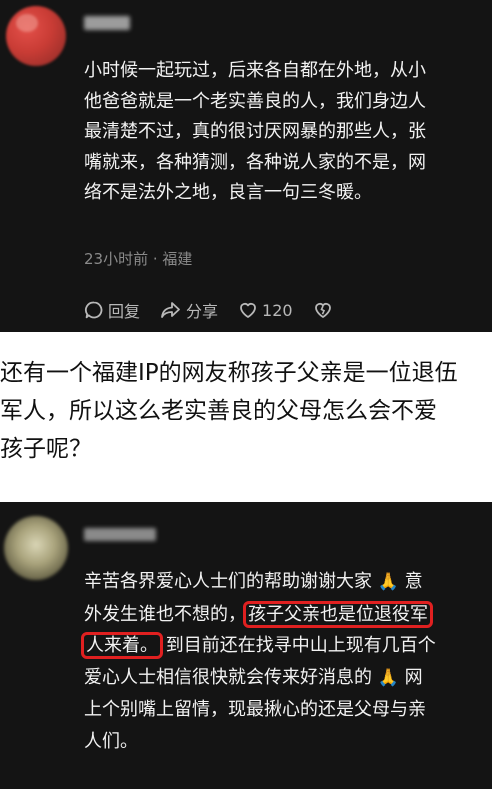 The height and width of the screenshot is (789, 492). What do you see at coordinates (202, 311) in the screenshot?
I see `share-label: 分享` at bounding box center [202, 311].